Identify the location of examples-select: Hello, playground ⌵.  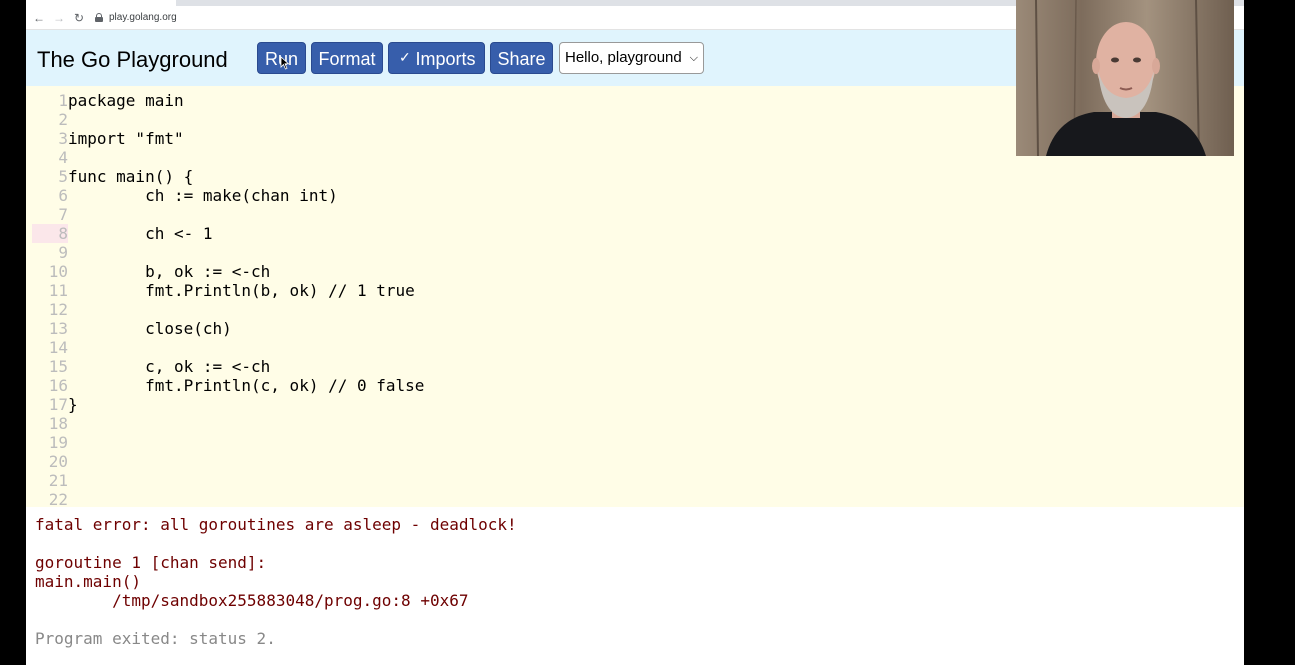
(631, 58).